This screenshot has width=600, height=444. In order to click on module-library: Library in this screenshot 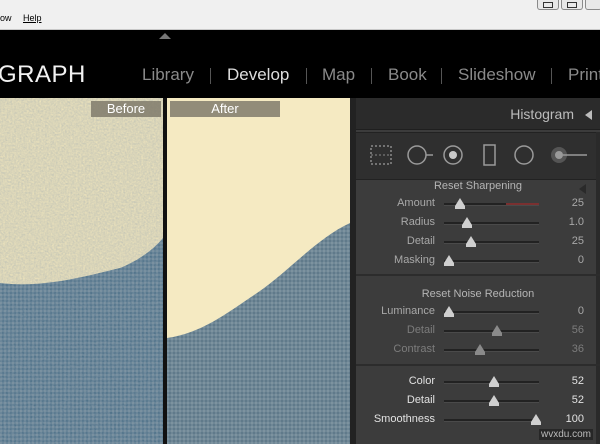, I will do `click(168, 75)`.